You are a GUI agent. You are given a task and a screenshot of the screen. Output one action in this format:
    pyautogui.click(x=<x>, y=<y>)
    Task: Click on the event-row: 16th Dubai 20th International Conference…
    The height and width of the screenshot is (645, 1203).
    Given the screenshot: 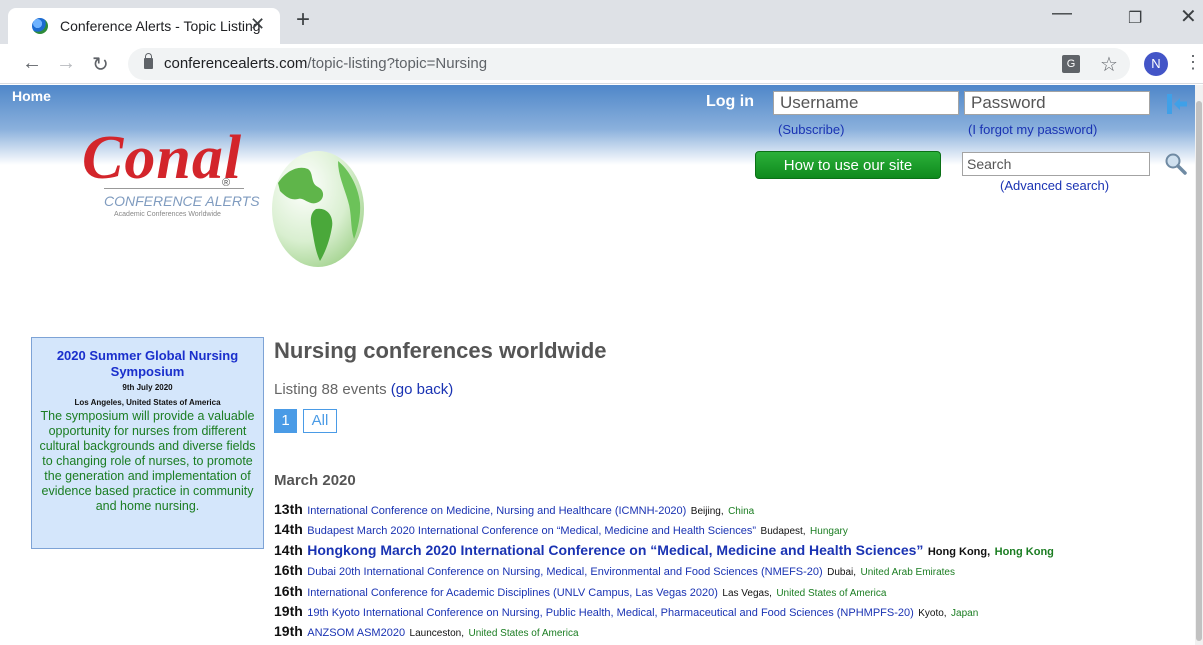 What is the action you would take?
    pyautogui.click(x=734, y=570)
    